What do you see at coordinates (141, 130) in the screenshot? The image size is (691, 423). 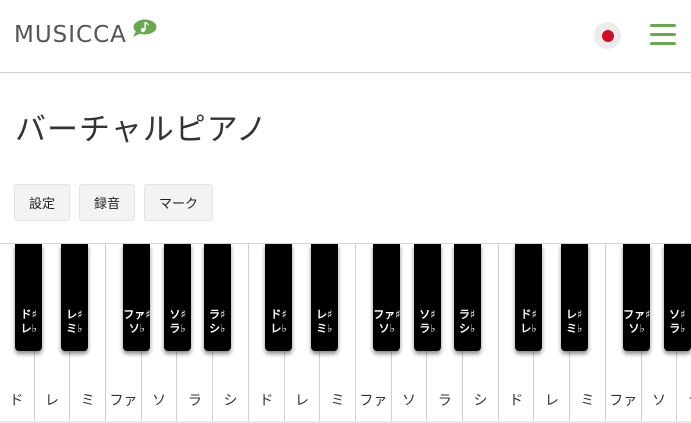 I see `page-title: バーチャルピアノ` at bounding box center [141, 130].